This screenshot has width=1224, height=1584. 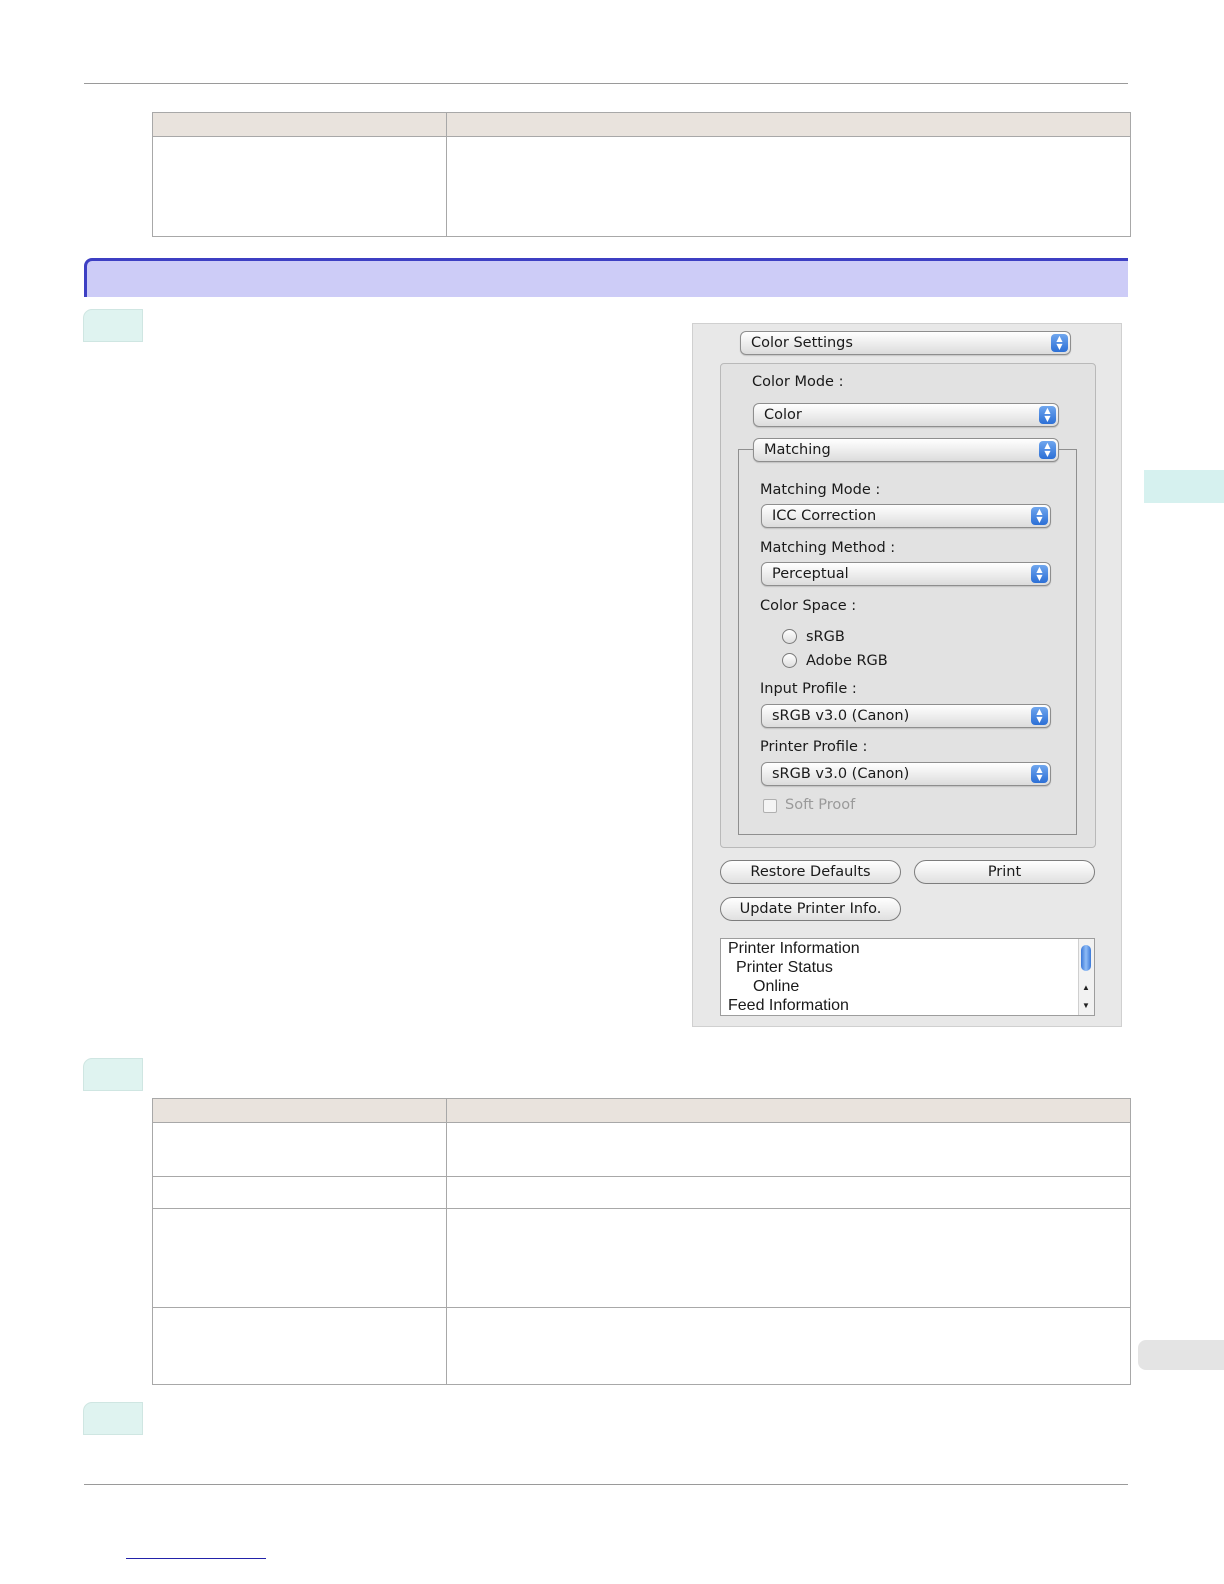 What do you see at coordinates (797, 450) in the screenshot?
I see `matching-popup-value: Matching` at bounding box center [797, 450].